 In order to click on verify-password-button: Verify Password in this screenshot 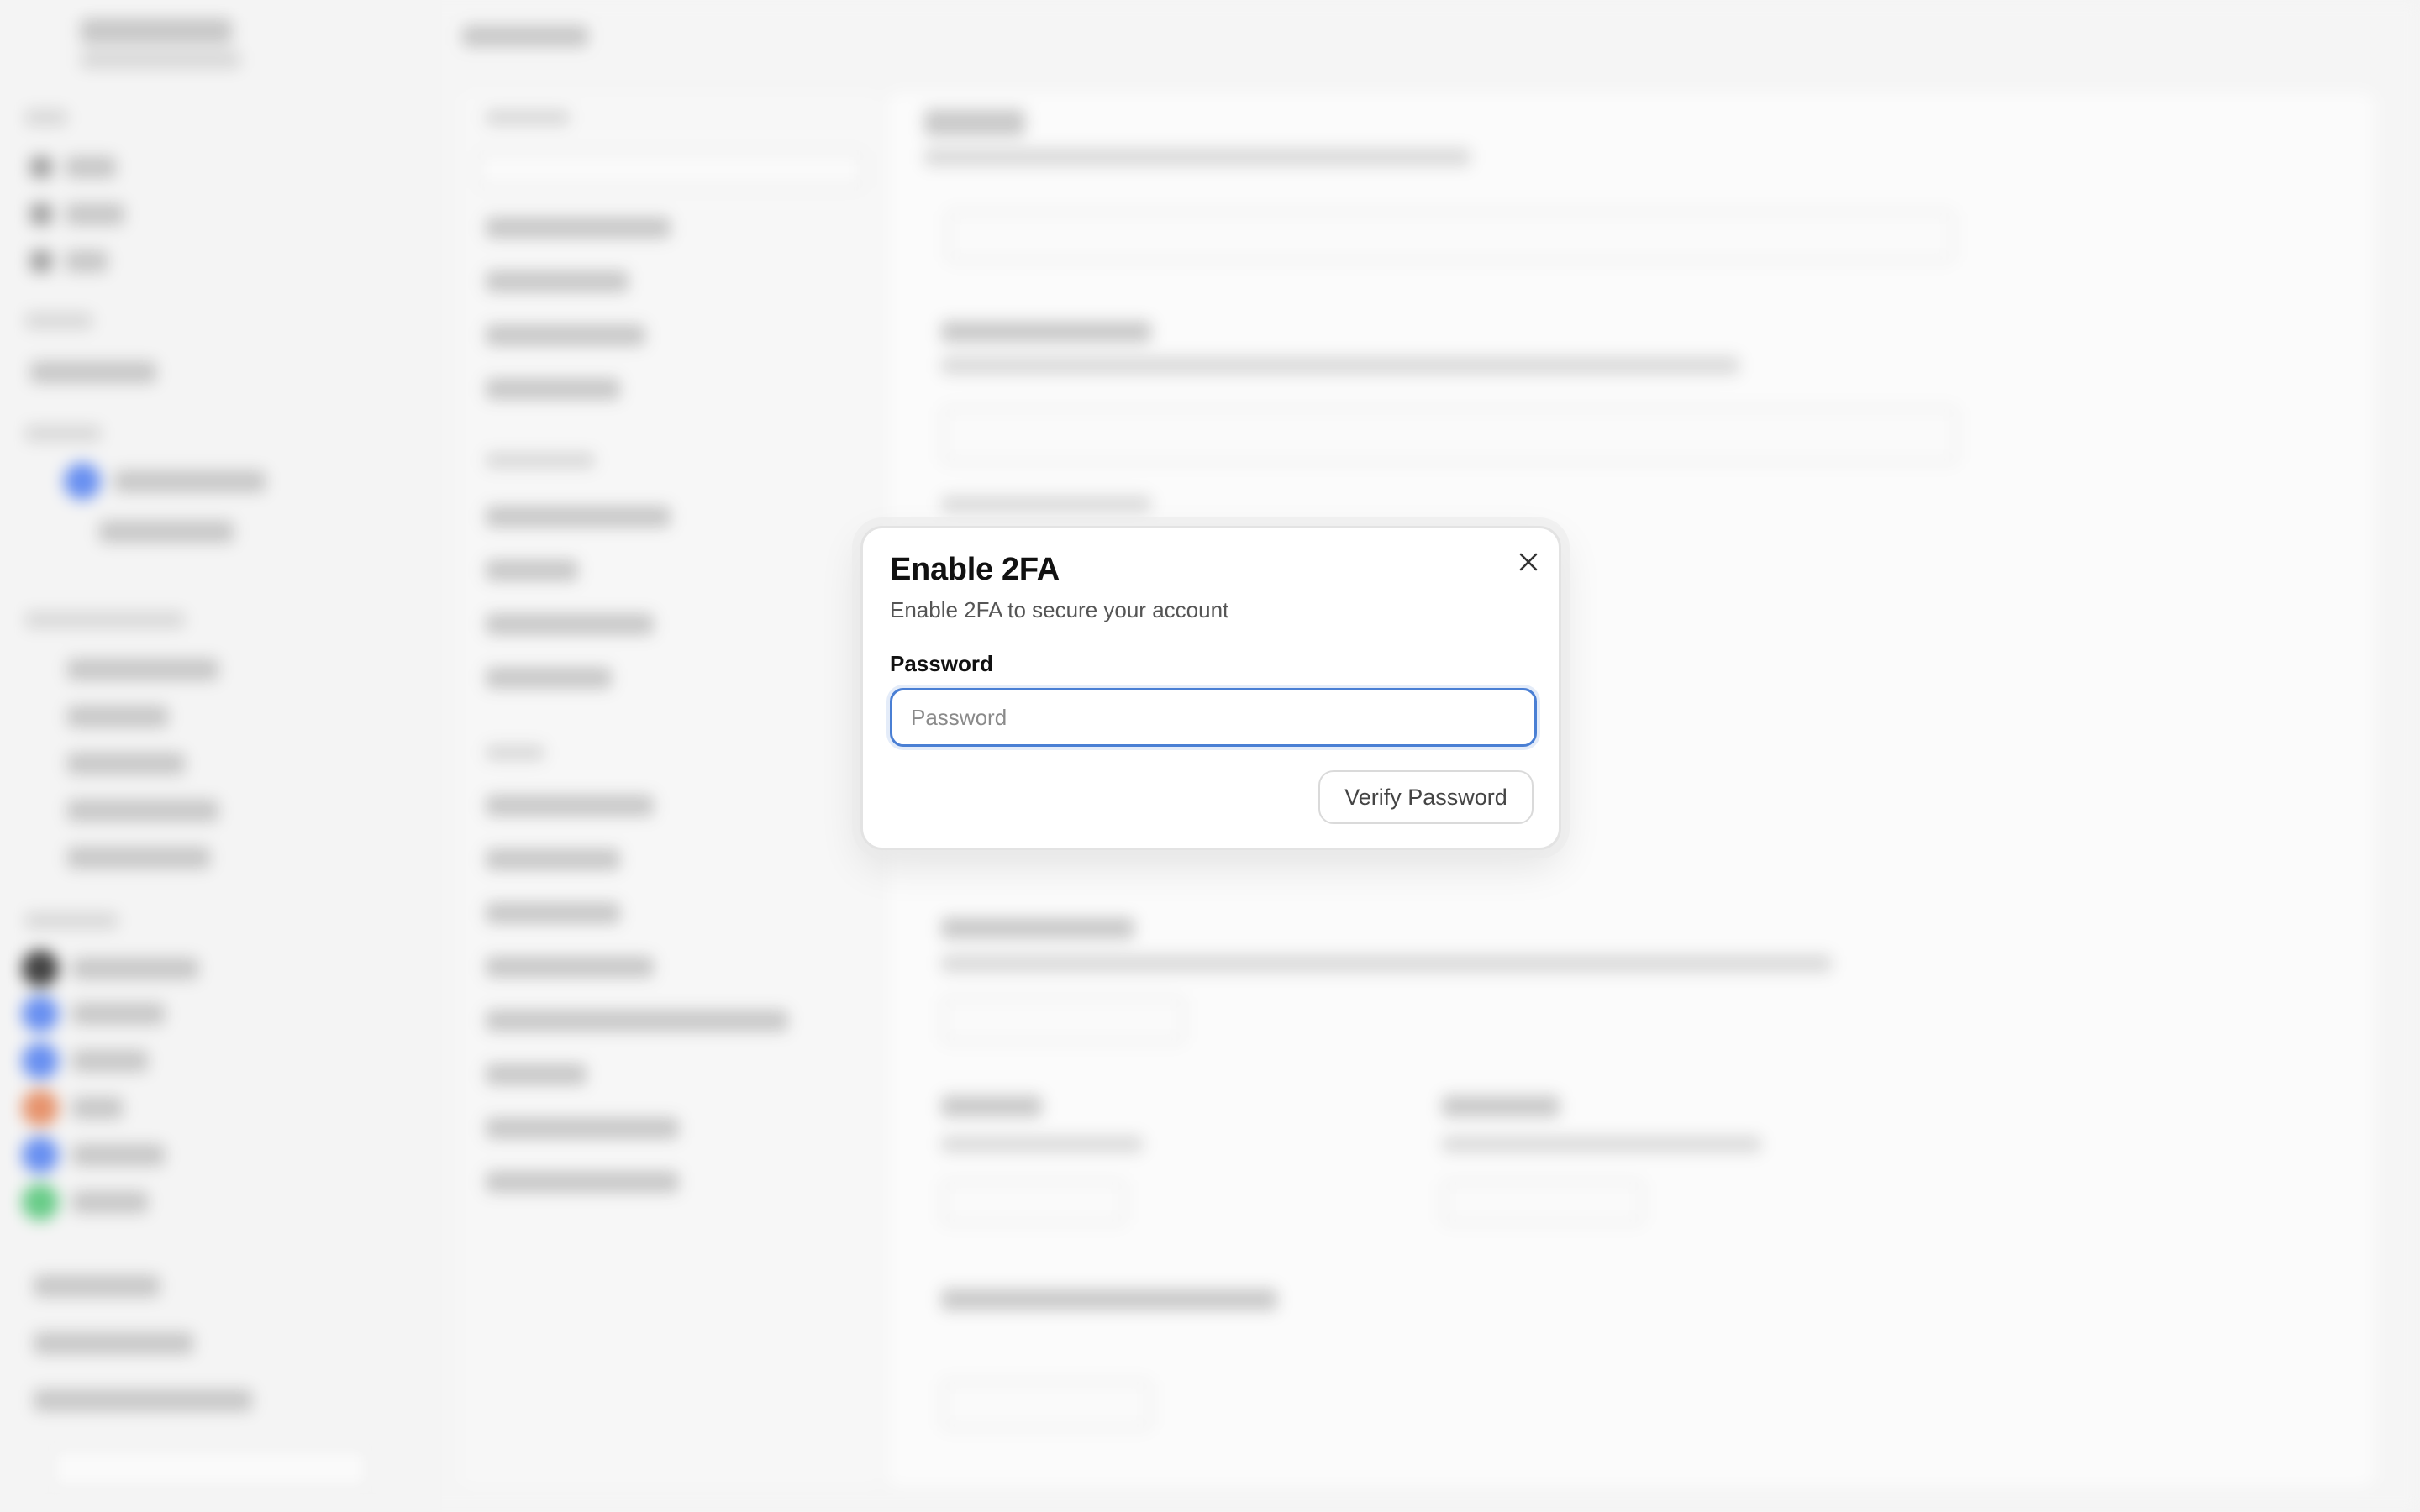, I will do `click(1426, 797)`.